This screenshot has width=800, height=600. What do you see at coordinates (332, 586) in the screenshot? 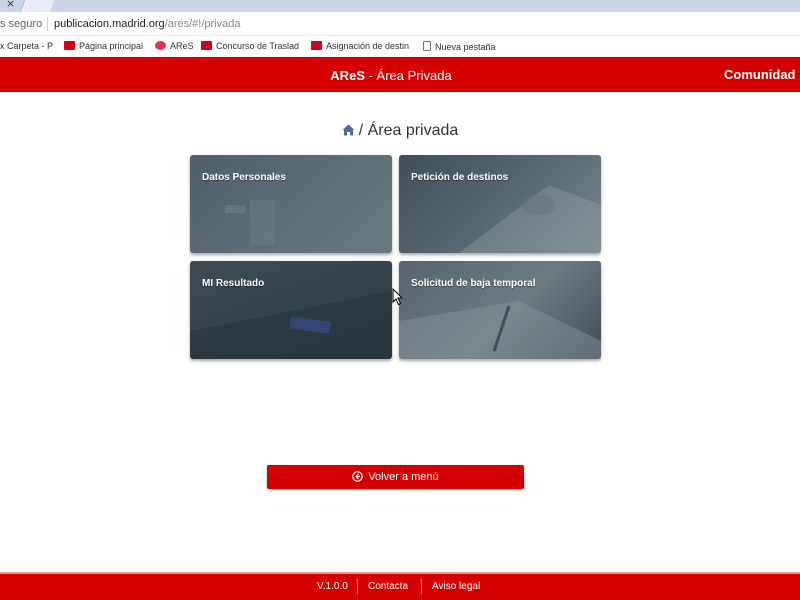
I see `version-text: V.1.0.0` at bounding box center [332, 586].